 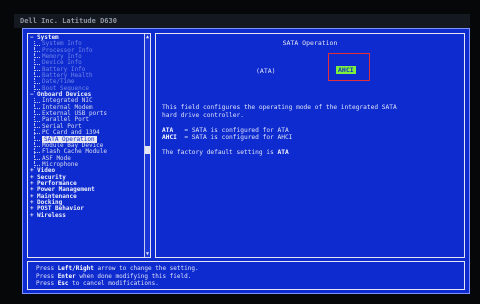 I want to click on default-value: ATA, so click(x=283, y=152).